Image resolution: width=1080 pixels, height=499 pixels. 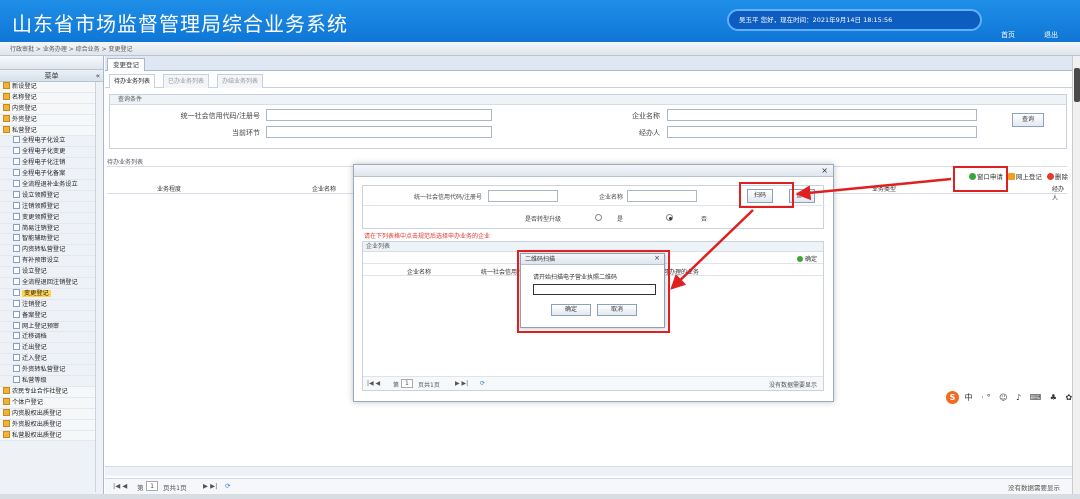 I want to click on stage-input, so click(x=379, y=132).